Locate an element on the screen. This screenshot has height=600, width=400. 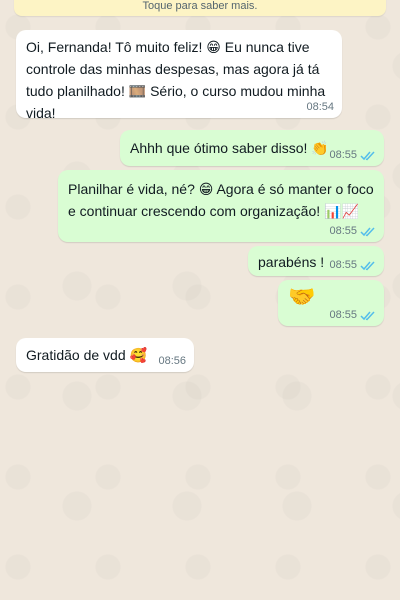
info-banner: Toque para saber mais. is located at coordinates (200, 8).